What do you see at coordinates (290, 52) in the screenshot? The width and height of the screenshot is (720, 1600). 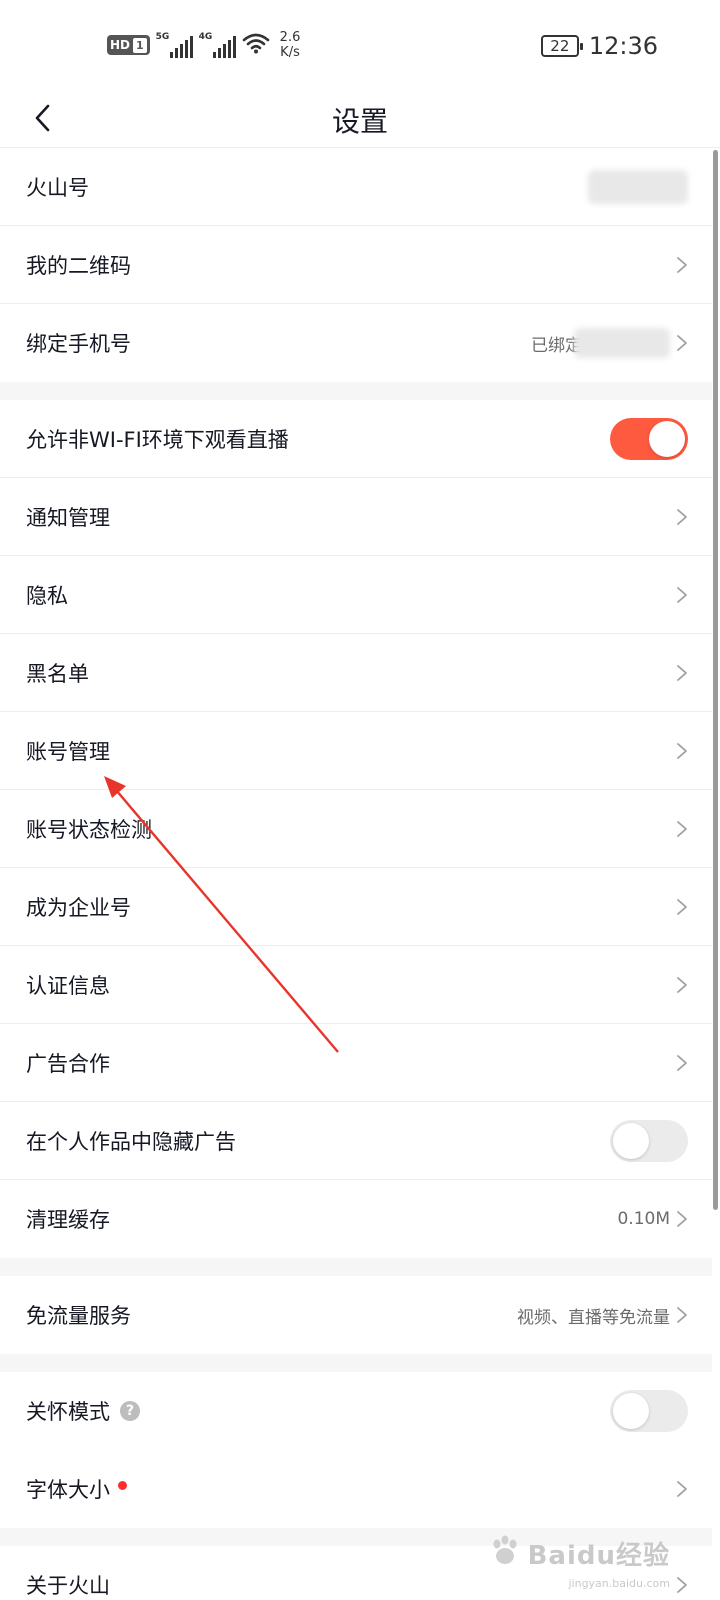 I see `speed-unit: K/s` at bounding box center [290, 52].